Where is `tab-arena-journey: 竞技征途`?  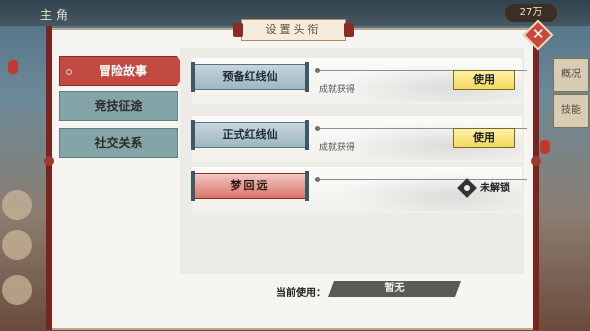
tab-arena-journey: 竞技征途 is located at coordinates (118, 106).